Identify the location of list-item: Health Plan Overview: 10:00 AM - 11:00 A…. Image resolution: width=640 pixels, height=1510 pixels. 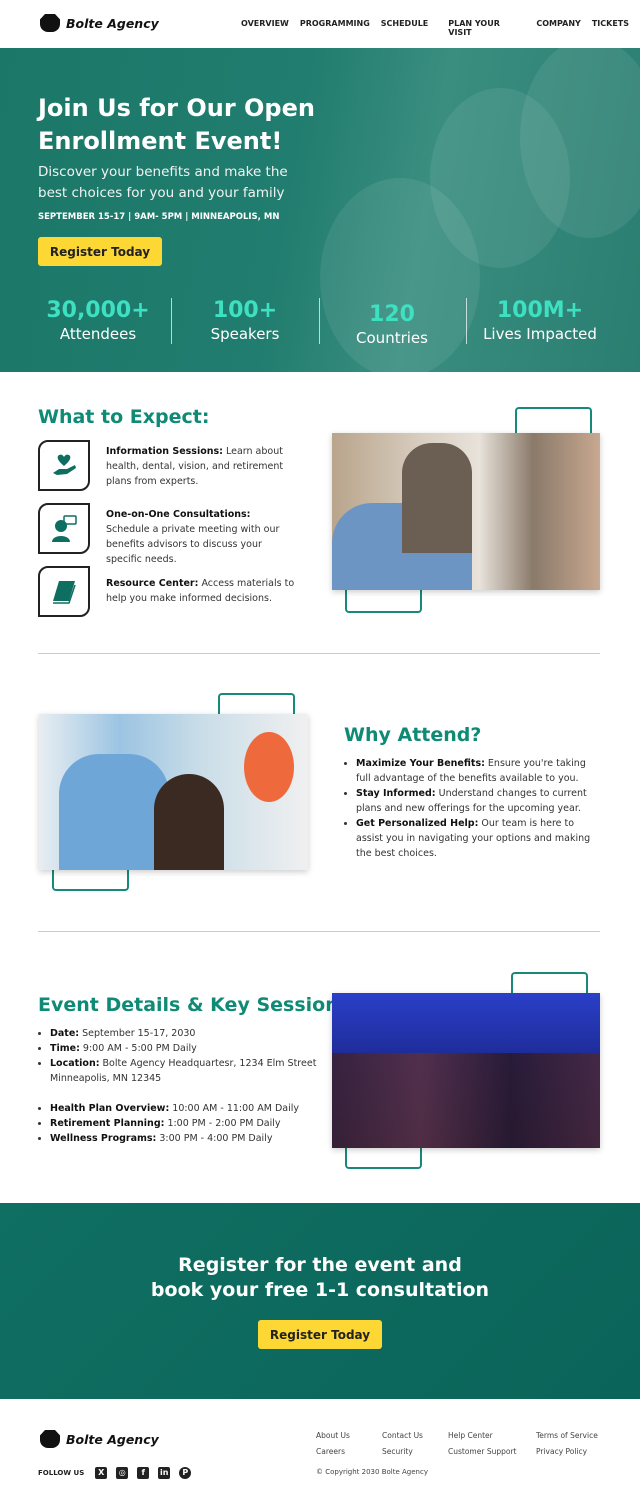
(184, 1108).